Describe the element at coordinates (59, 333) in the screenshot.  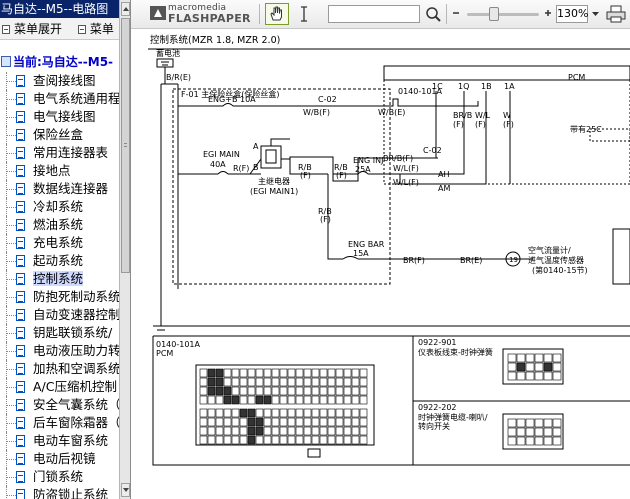
I see `tree-item: 钥匙联锁系统/` at that location.